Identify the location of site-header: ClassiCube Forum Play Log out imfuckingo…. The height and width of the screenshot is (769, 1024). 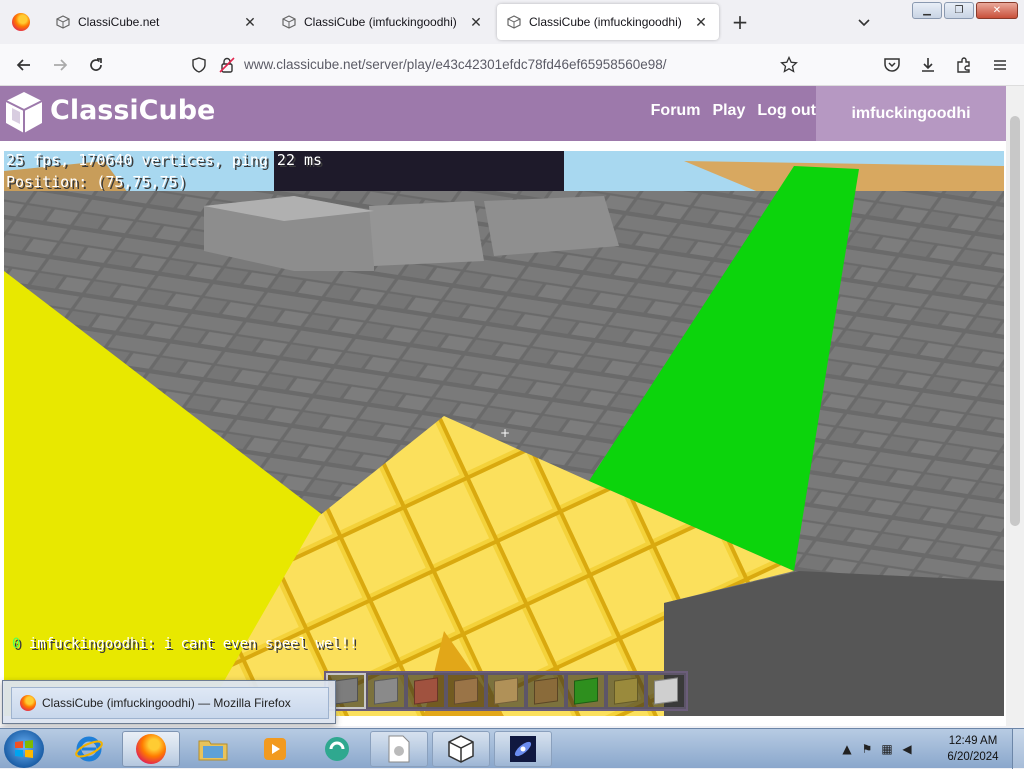
(503, 113).